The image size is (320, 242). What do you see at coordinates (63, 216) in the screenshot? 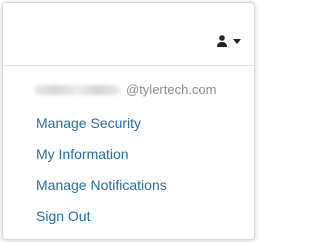
I see `sign-out-link: Sign Out` at bounding box center [63, 216].